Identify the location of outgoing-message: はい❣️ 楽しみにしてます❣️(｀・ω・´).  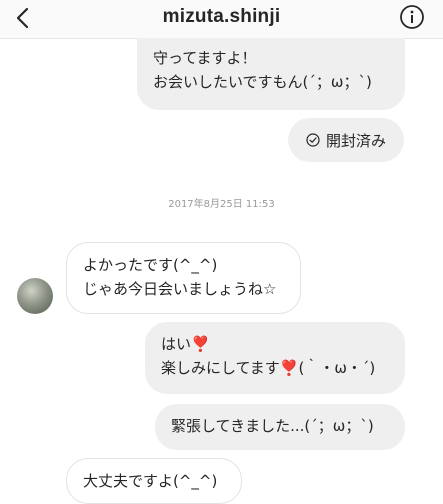
(275, 358).